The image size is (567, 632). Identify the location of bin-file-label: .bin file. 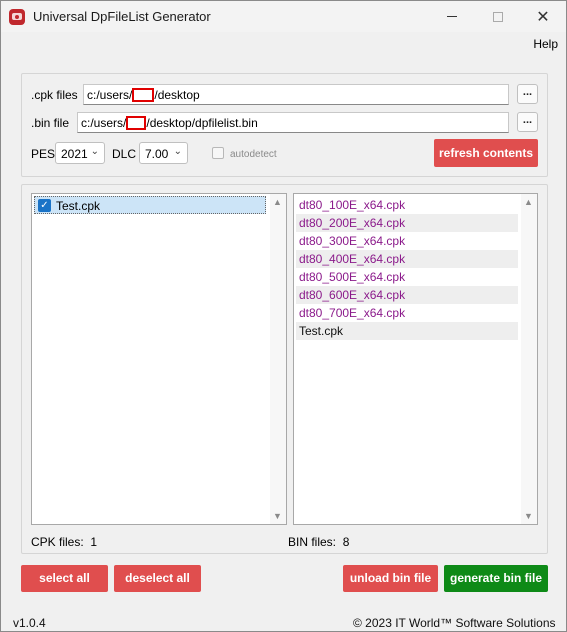
(50, 123).